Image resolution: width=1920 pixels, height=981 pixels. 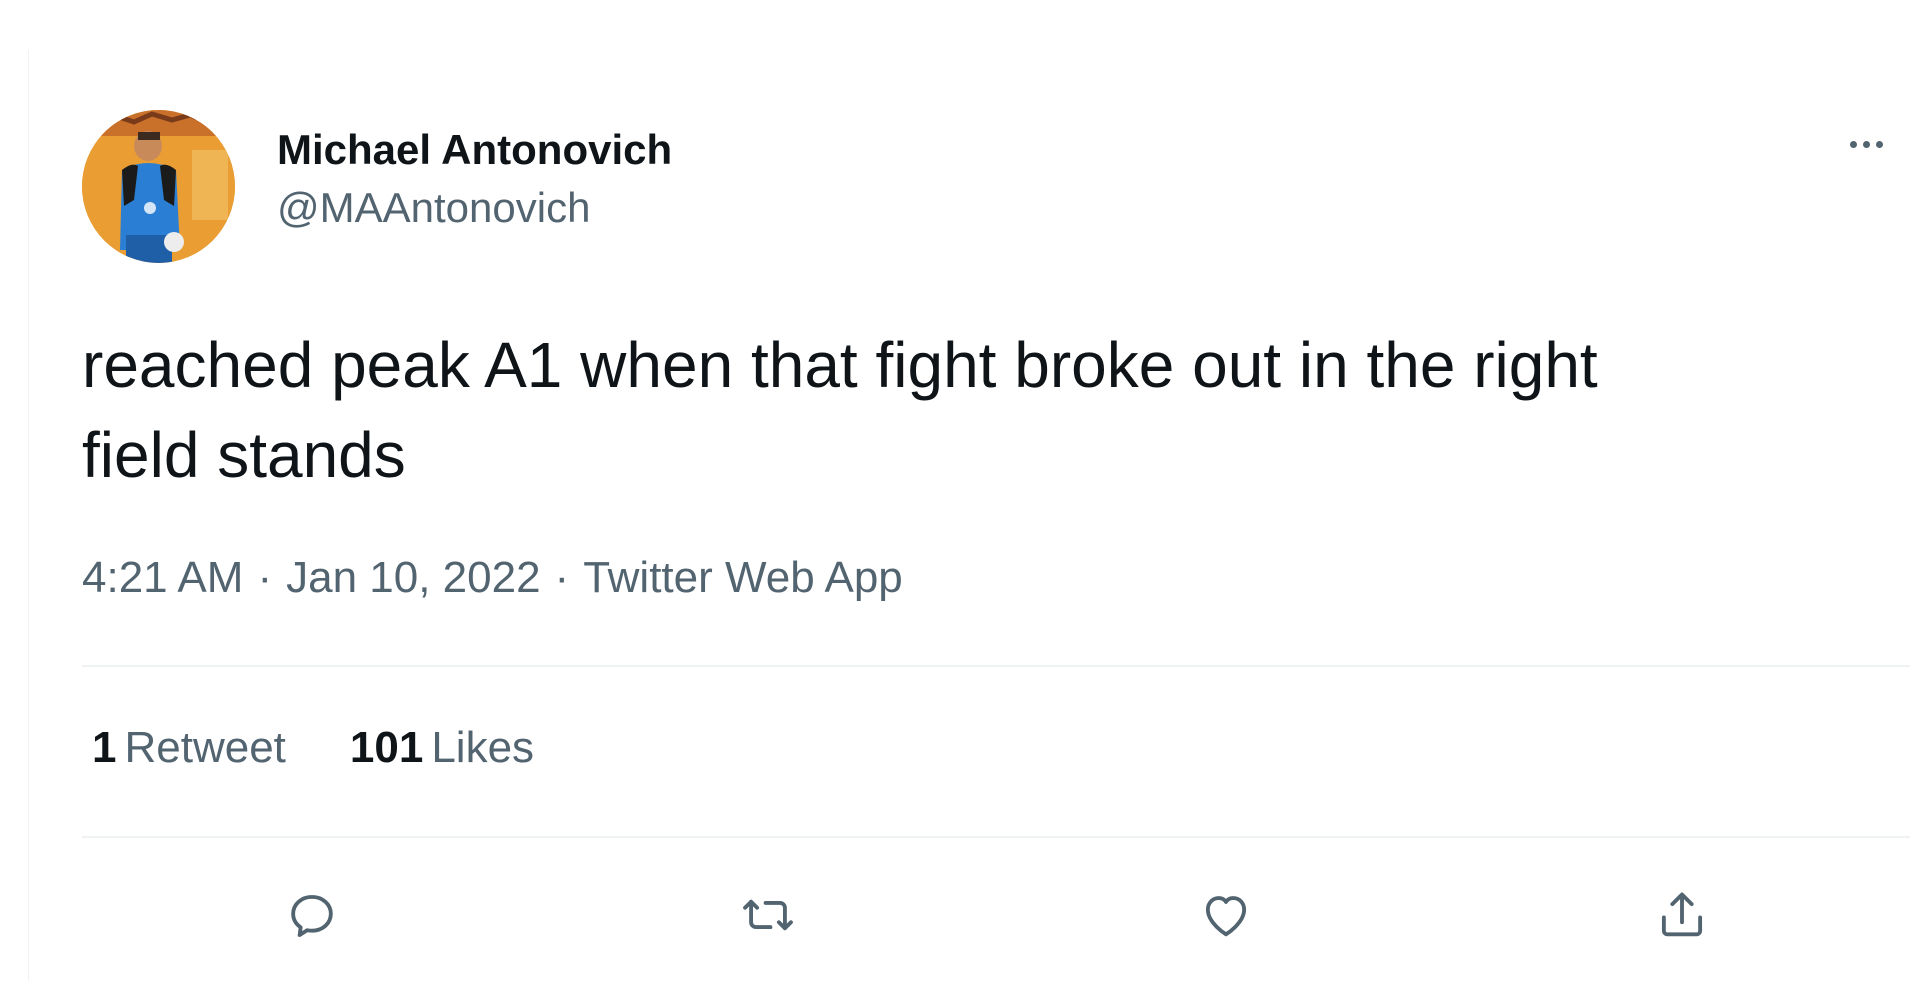 I want to click on tweet-header: Michael Antonovich @MAAntonovich, so click(x=990, y=187).